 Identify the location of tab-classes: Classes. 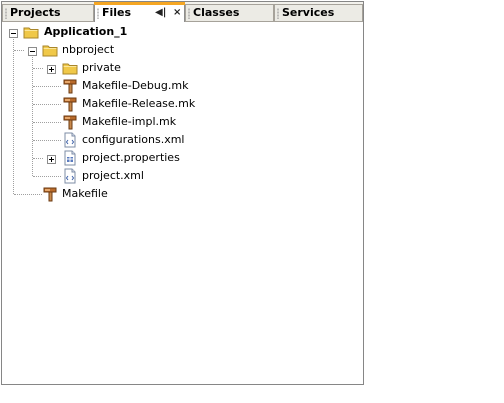
(229, 12).